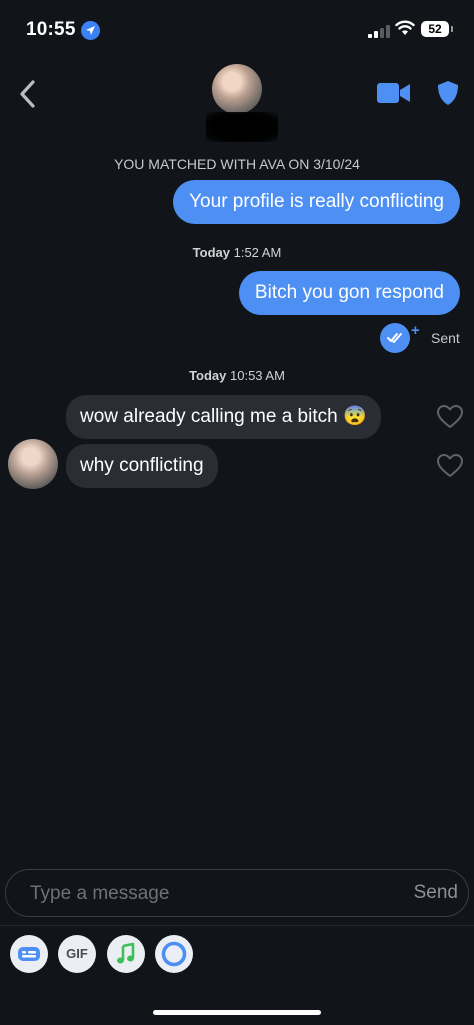 Image resolution: width=474 pixels, height=1025 pixels. I want to click on timestamp-time: 10:53 AM, so click(255, 375).